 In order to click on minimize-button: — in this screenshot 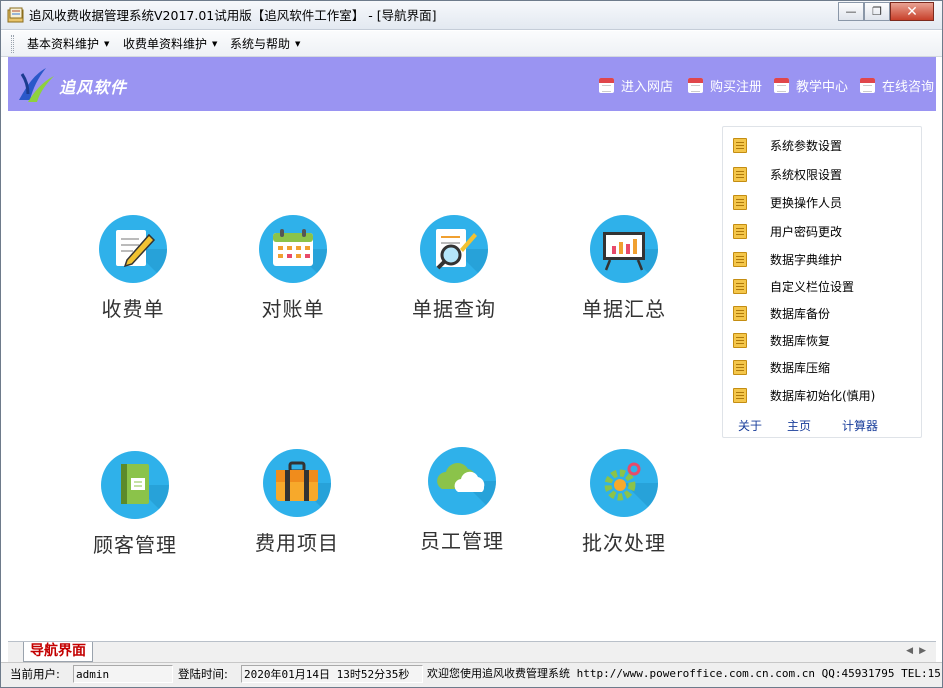, I will do `click(851, 11)`.